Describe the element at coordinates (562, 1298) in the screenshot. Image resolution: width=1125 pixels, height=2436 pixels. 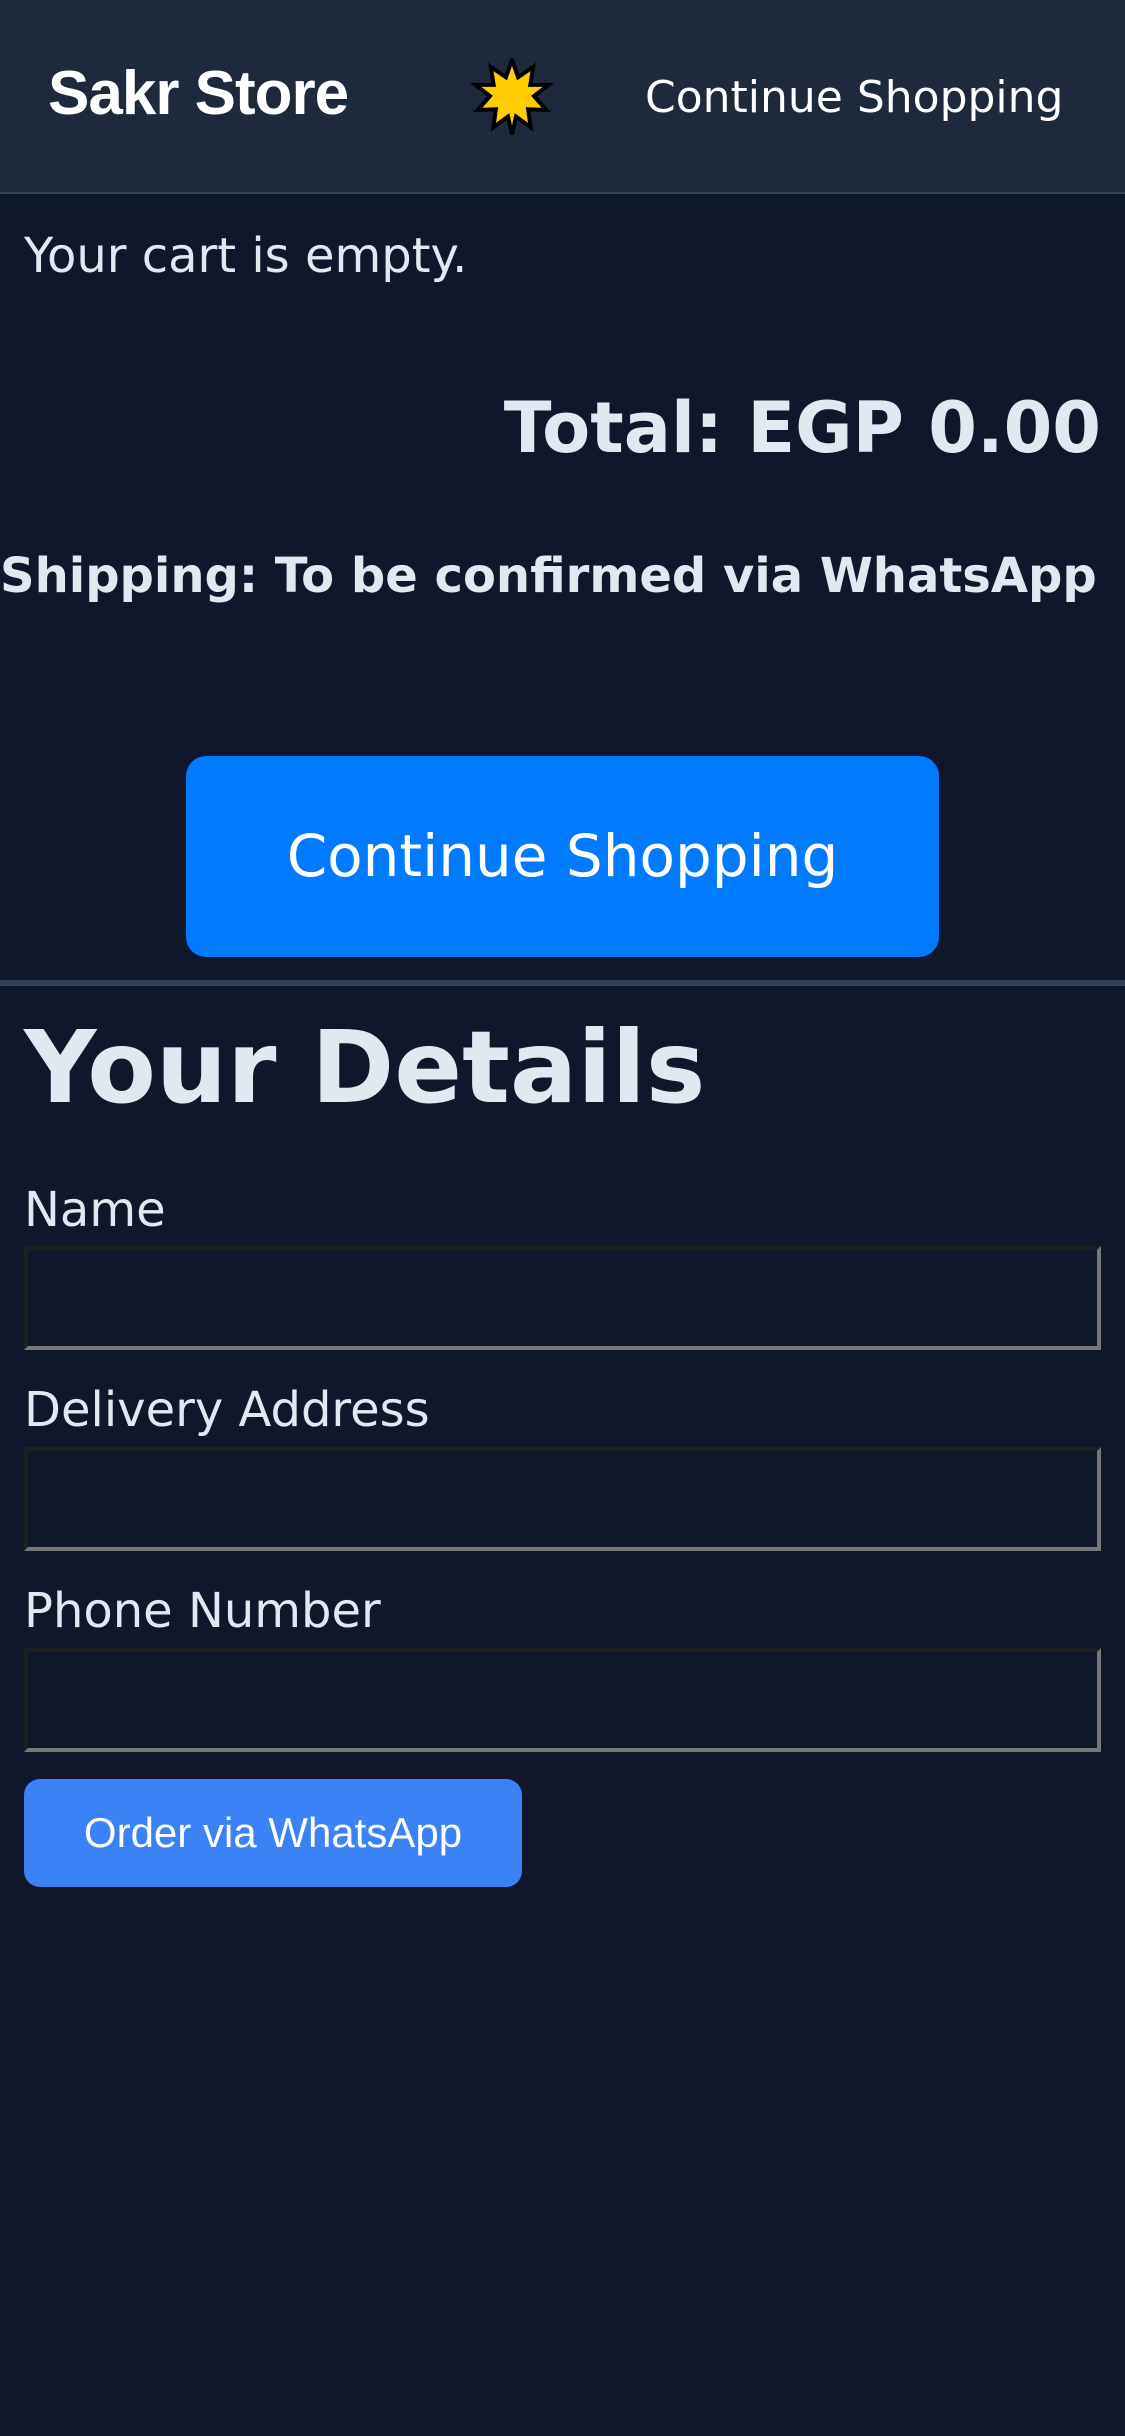
I see `name-input` at that location.